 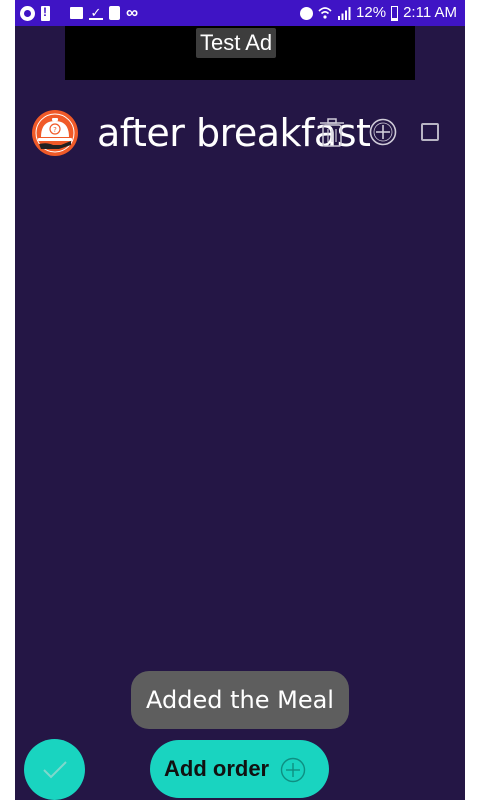 I want to click on wifi-icon, so click(x=325, y=13).